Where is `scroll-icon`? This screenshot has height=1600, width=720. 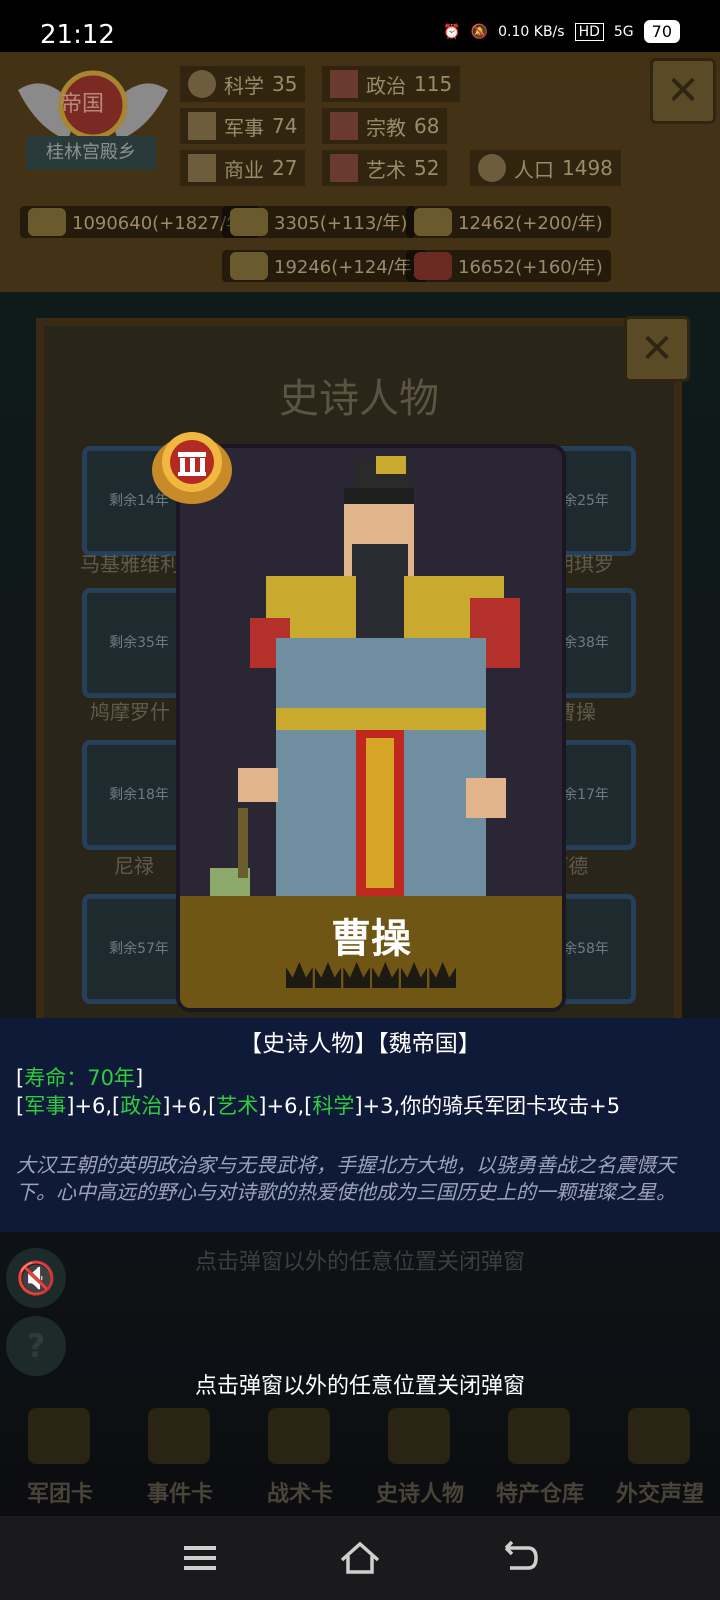
scroll-icon is located at coordinates (179, 1436).